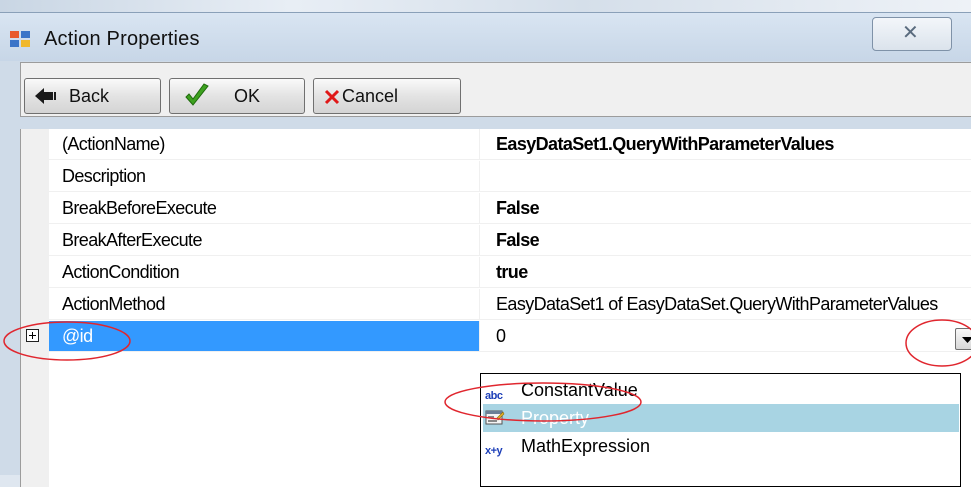  I want to click on cancel-label: Cancel, so click(370, 96).